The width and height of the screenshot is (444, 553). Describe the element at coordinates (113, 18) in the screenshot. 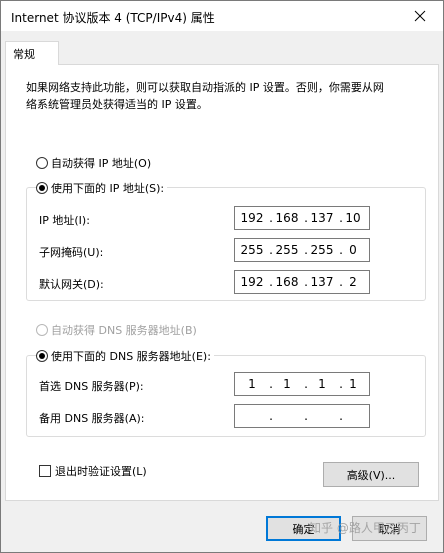

I see `window-title: Internet 协议版本 4 (TCP/IPv4) 属性` at that location.